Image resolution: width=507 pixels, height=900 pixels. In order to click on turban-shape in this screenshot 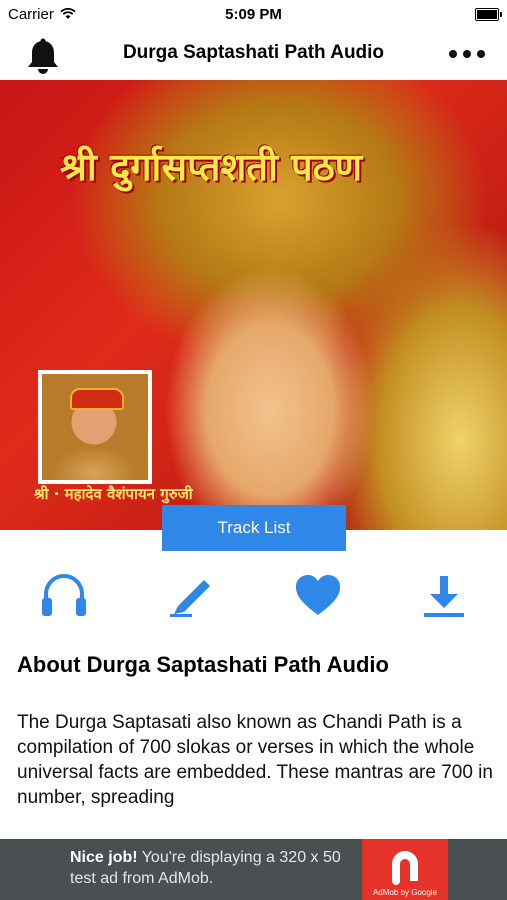, I will do `click(97, 399)`.